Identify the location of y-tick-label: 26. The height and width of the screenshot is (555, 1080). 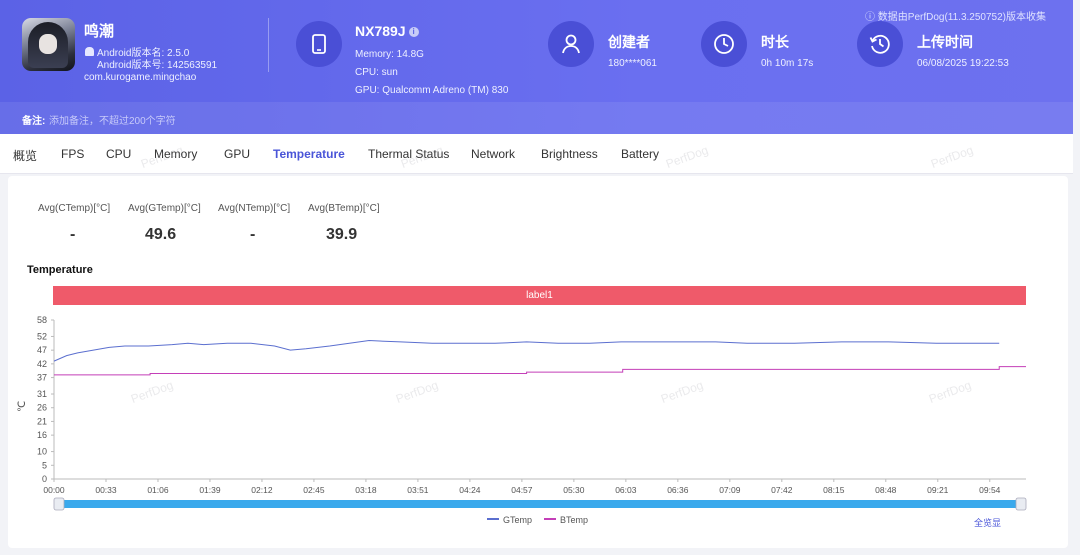
(42, 408).